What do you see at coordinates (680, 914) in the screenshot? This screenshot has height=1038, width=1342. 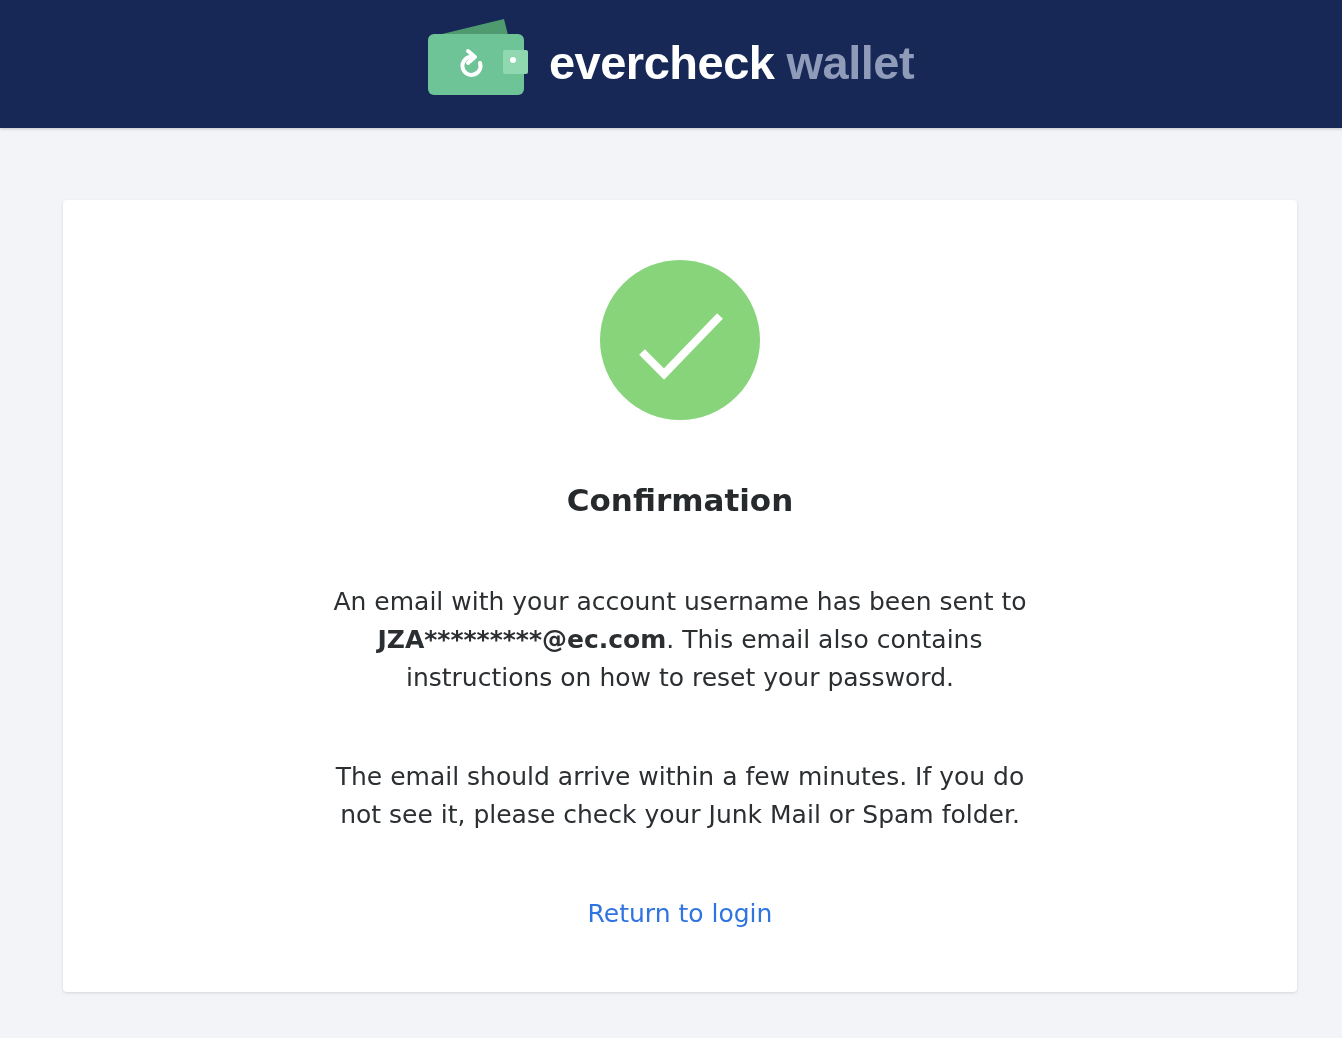 I see `return-to-login-link: Return to login` at bounding box center [680, 914].